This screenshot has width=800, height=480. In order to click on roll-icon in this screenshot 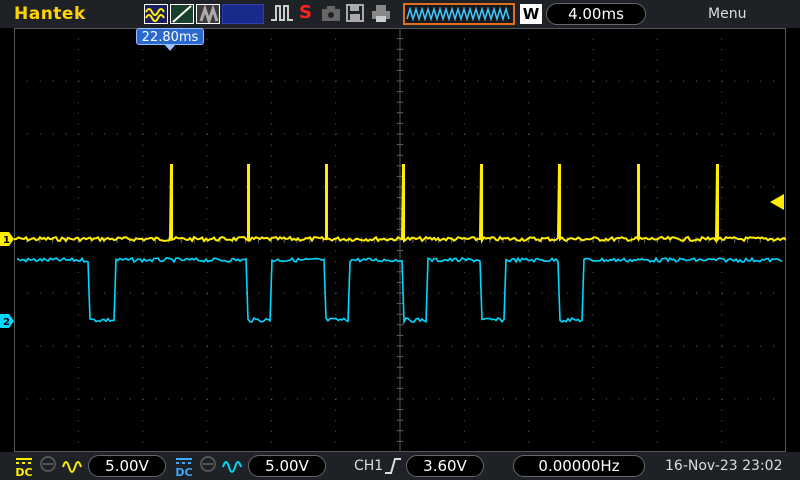, I will do `click(208, 15)`.